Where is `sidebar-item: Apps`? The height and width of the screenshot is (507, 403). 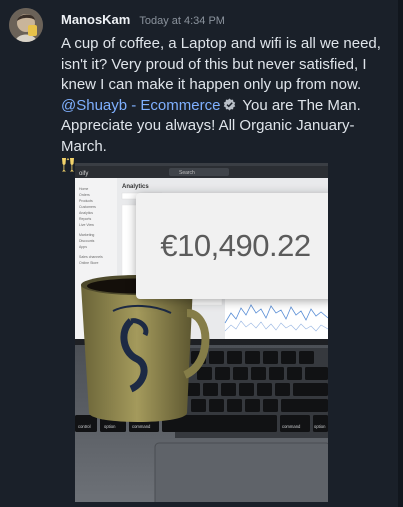 sidebar-item: Apps is located at coordinates (83, 247).